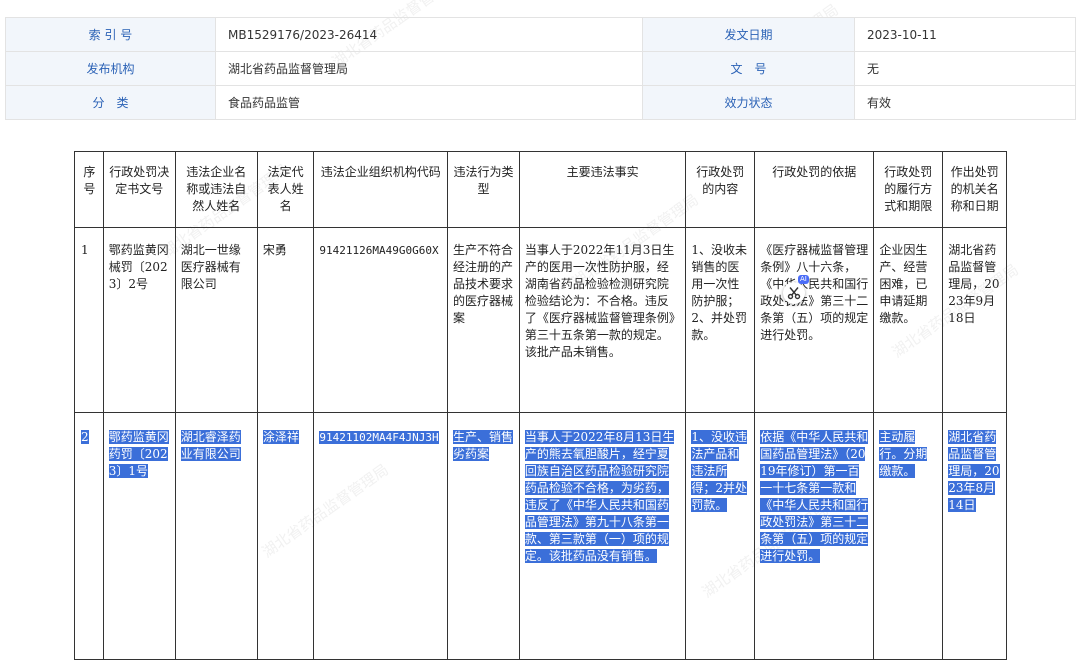 The width and height of the screenshot is (1080, 660). Describe the element at coordinates (720, 189) in the screenshot. I see `header-cell: 行政处罚的内容` at that location.